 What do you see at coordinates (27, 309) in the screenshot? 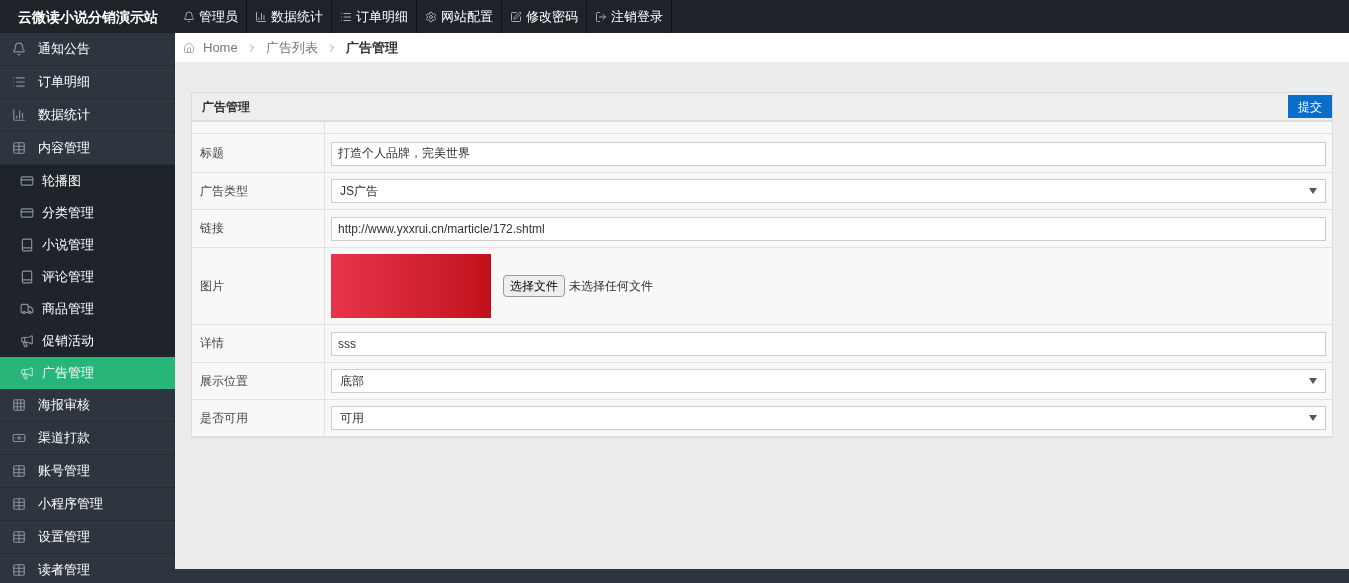
I see `truck-icon` at bounding box center [27, 309].